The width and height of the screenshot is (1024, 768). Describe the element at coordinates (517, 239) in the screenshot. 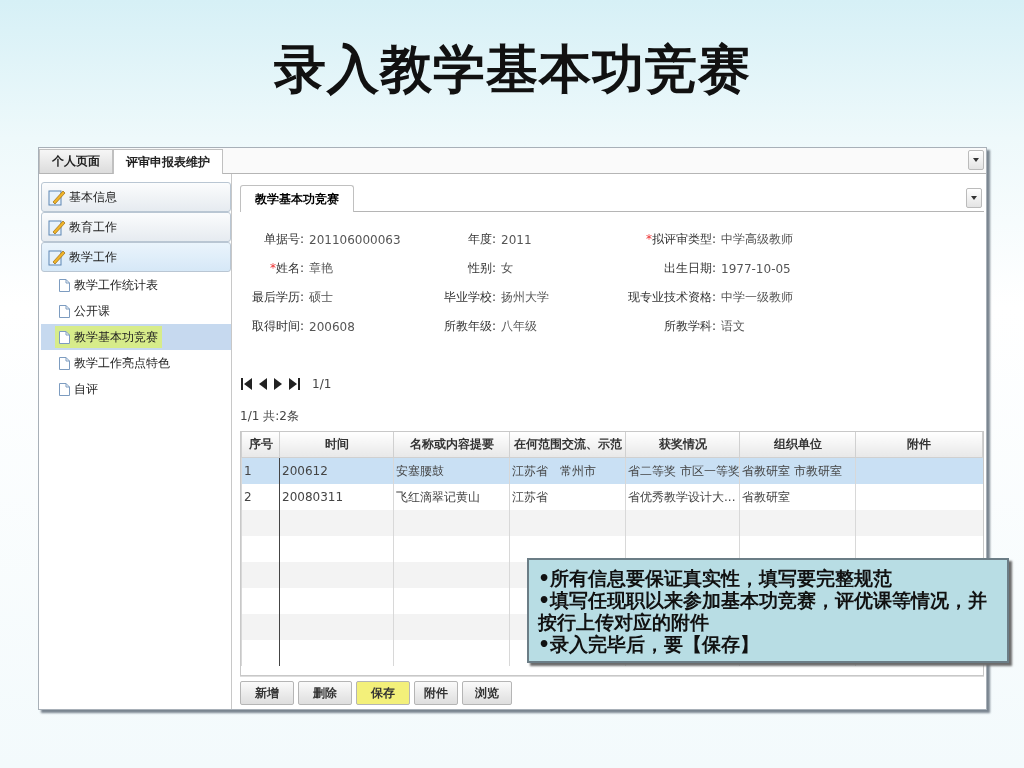

I see `field-value: 2011` at that location.